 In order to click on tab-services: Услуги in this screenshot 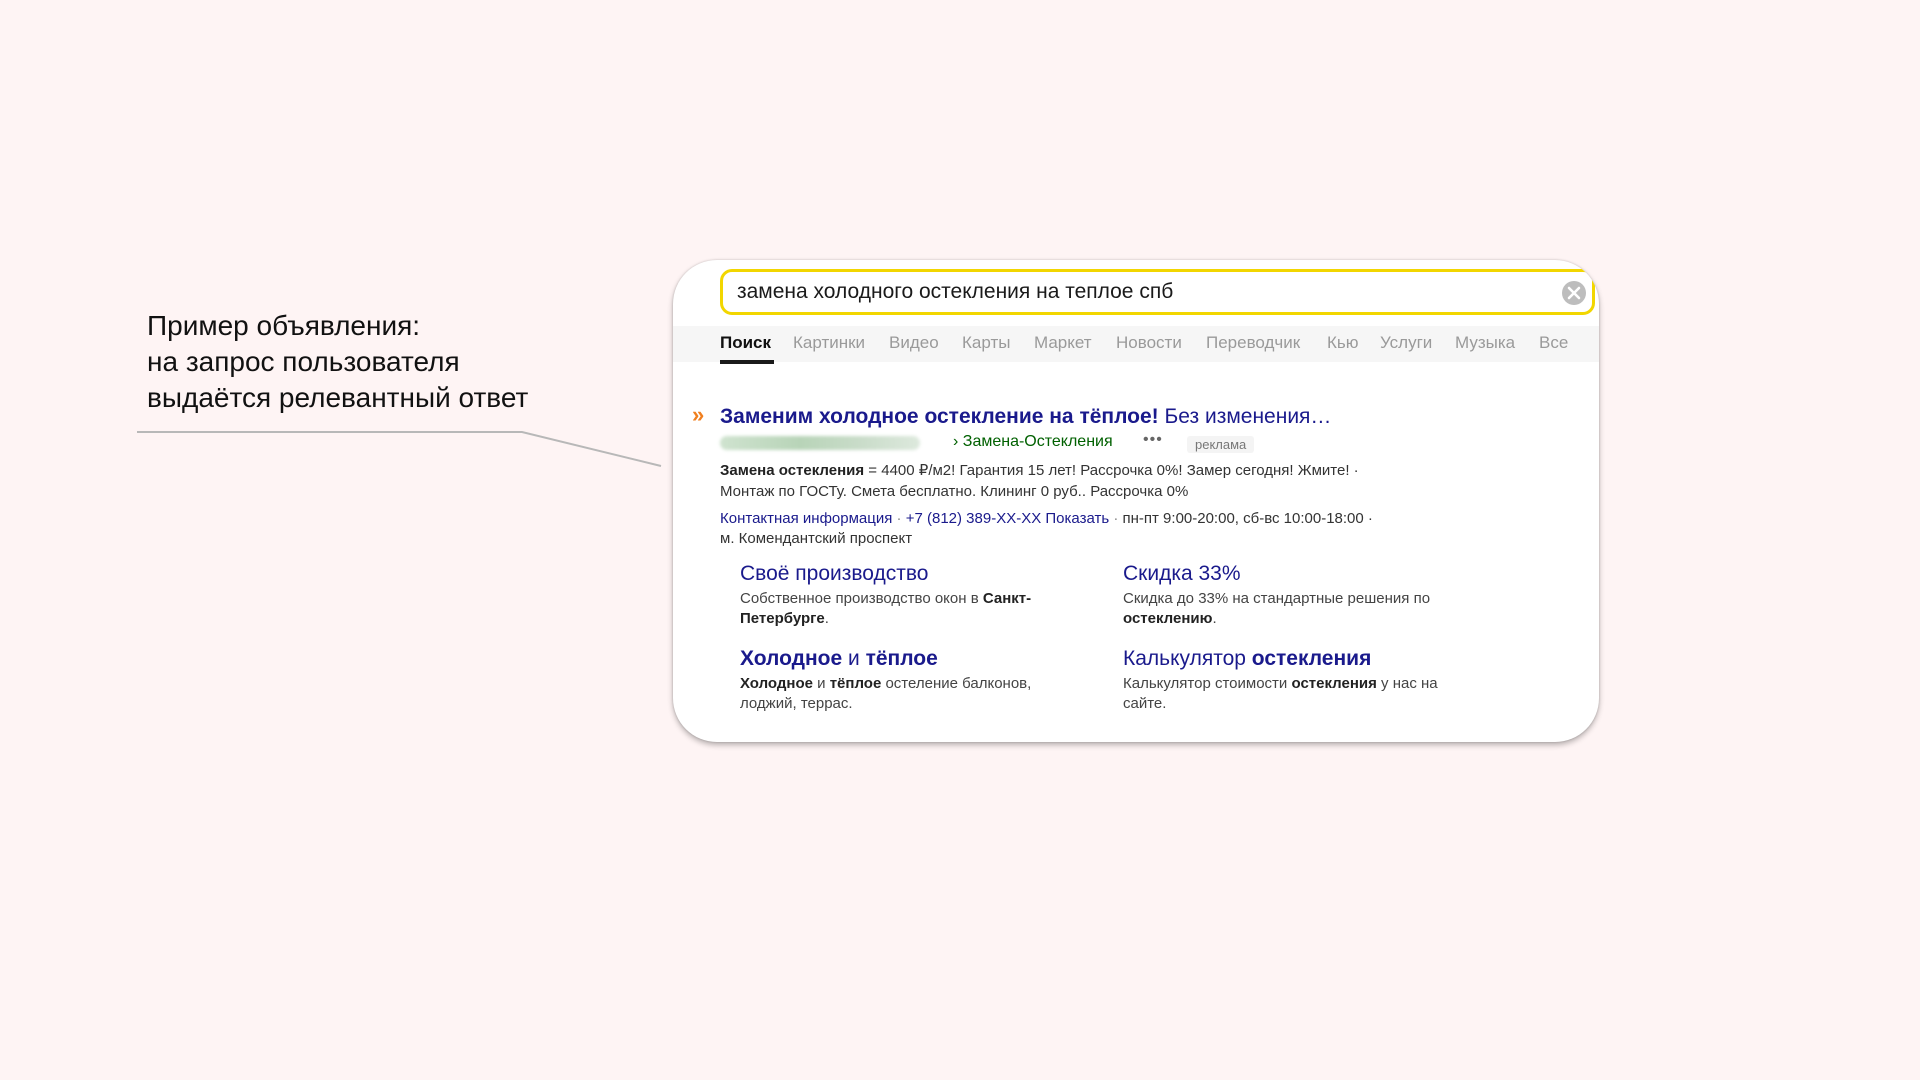, I will do `click(1406, 343)`.